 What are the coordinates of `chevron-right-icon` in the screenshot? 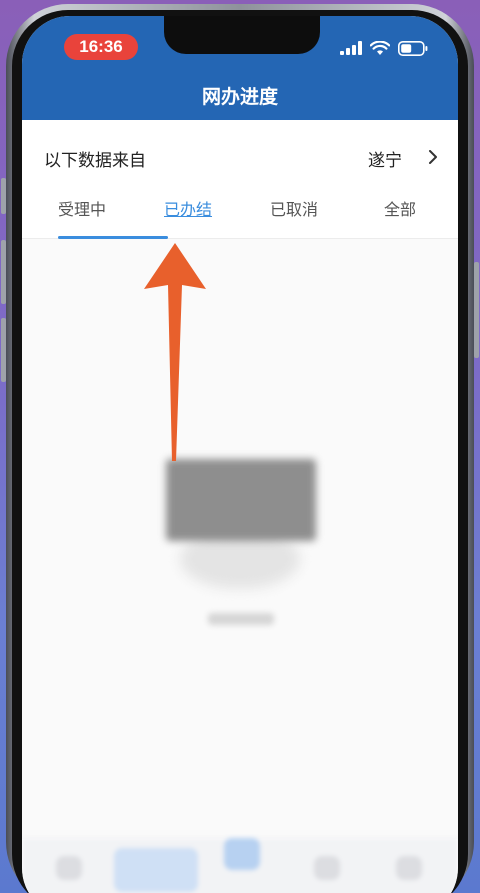 It's located at (433, 157).